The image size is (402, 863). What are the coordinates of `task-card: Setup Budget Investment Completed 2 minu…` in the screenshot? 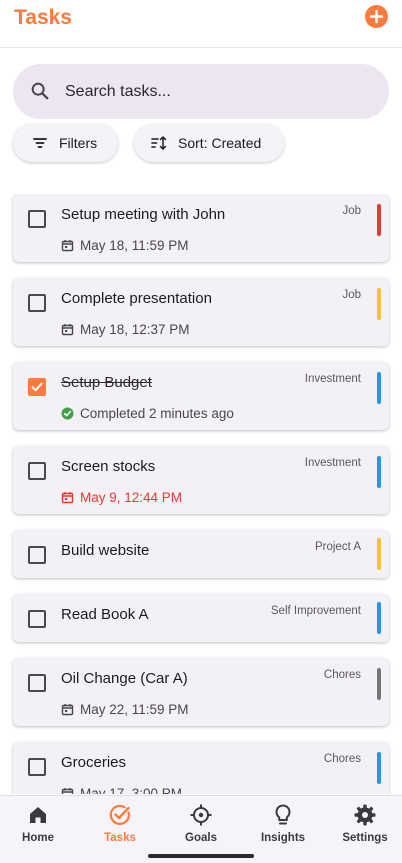 It's located at (201, 396).